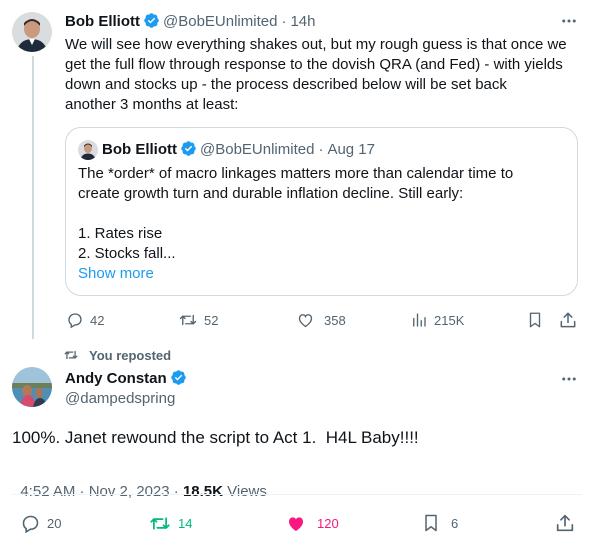  I want to click on author-name: Andy Constan, so click(116, 378).